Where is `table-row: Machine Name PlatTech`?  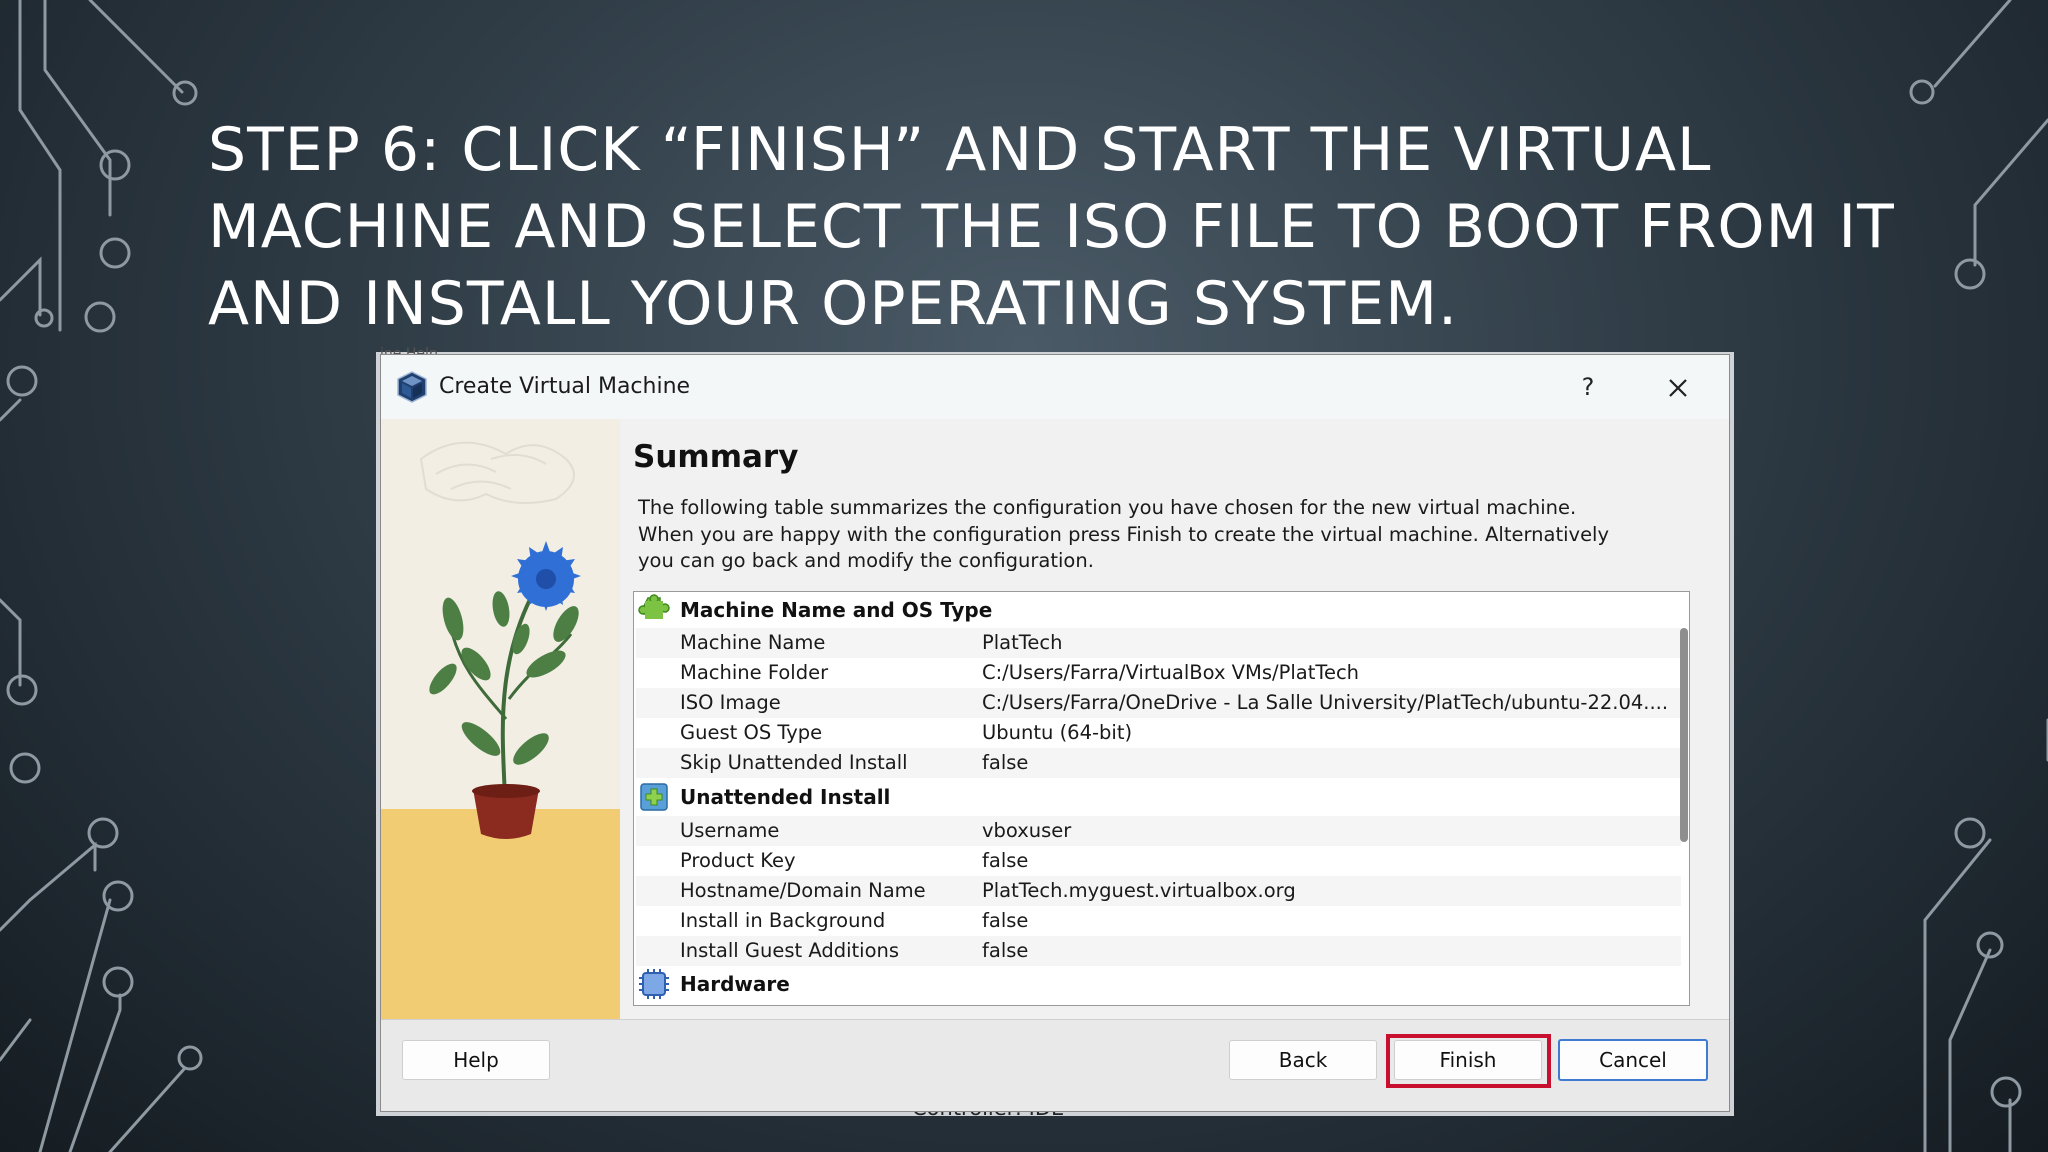 table-row: Machine Name PlatTech is located at coordinates (1158, 643).